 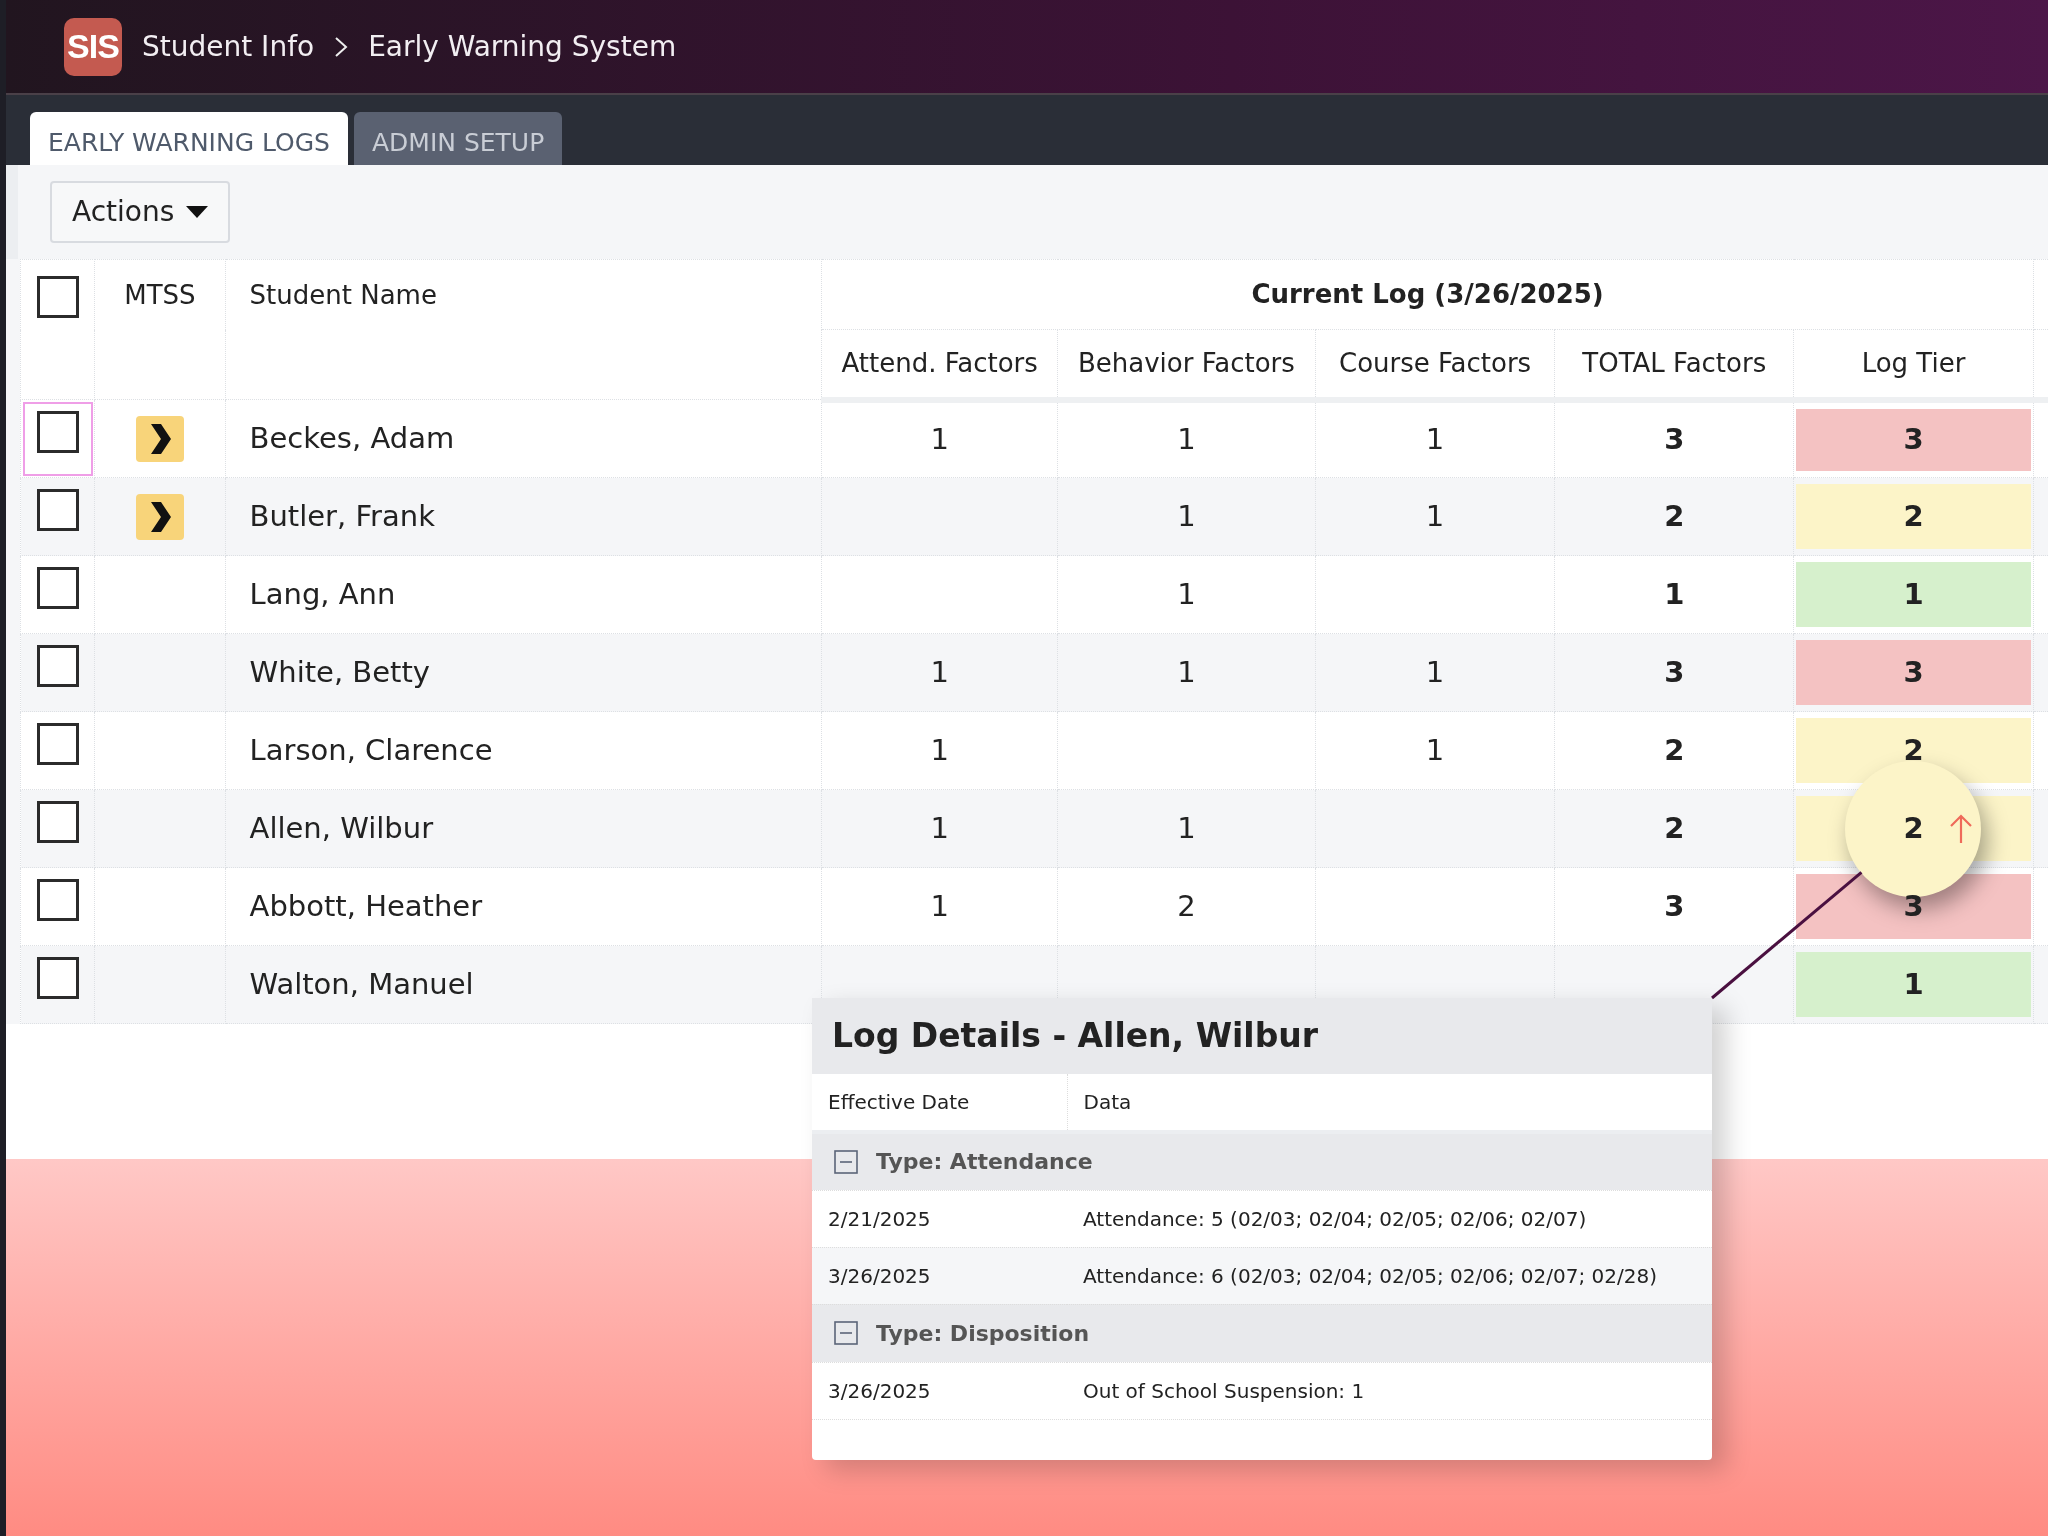 I want to click on student-name: Butler, Frank, so click(x=342, y=515).